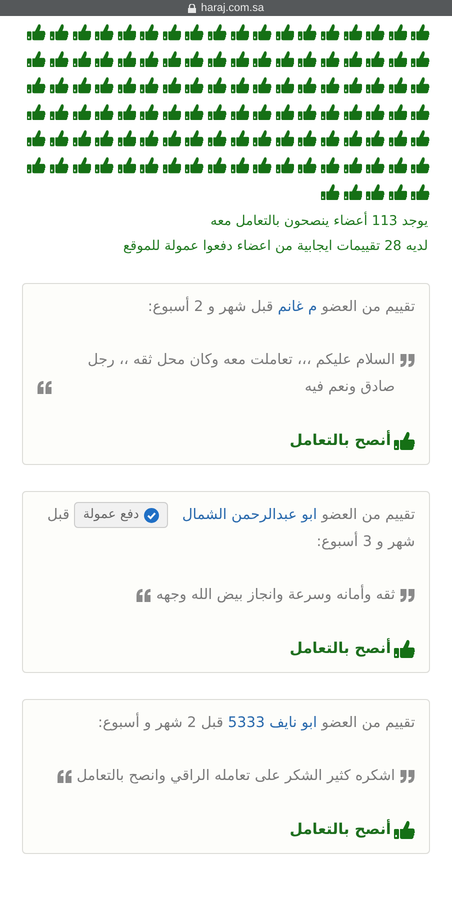 This screenshot has height=900, width=452. I want to click on review-header: تقييم من العضو ابو عبدالرحمن الشمال دفع عمولة قبل شهر و 3 أسبوع:, so click(226, 529).